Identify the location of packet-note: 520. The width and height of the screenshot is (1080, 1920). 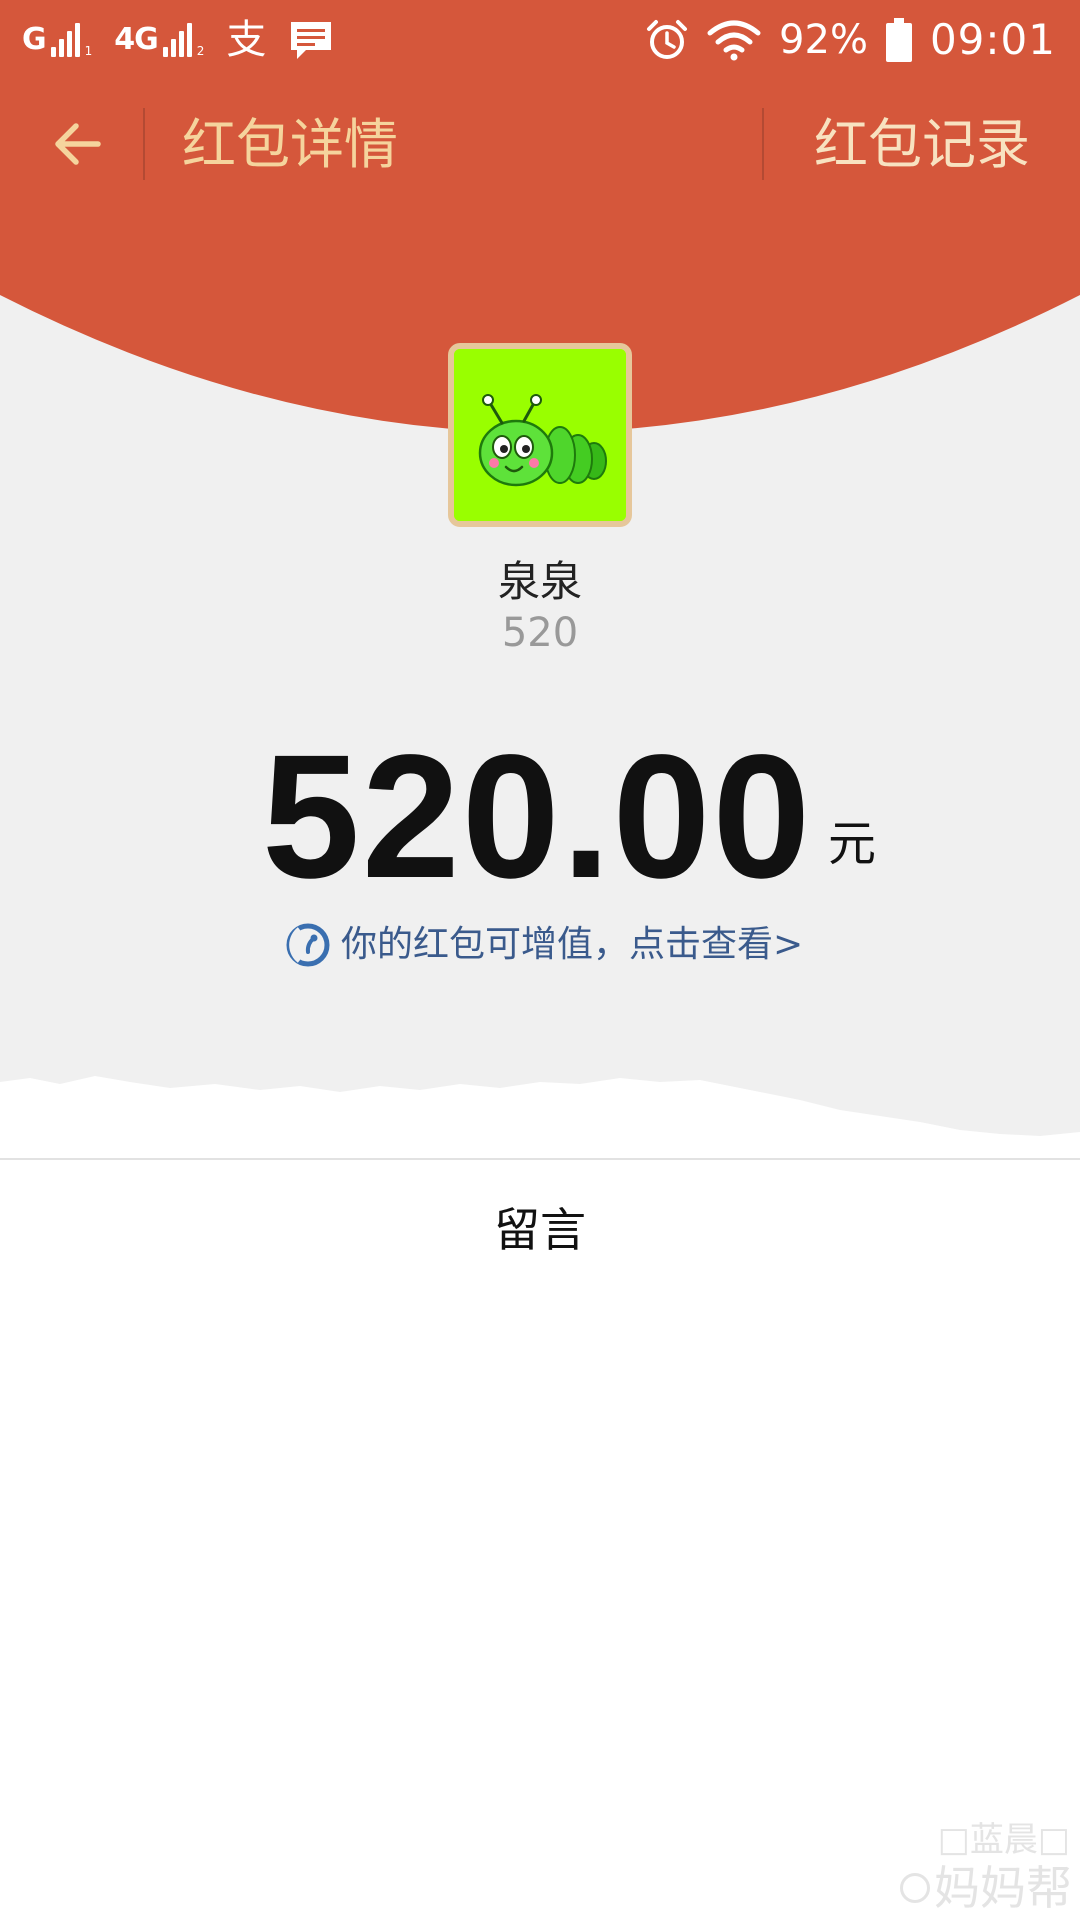
(540, 633).